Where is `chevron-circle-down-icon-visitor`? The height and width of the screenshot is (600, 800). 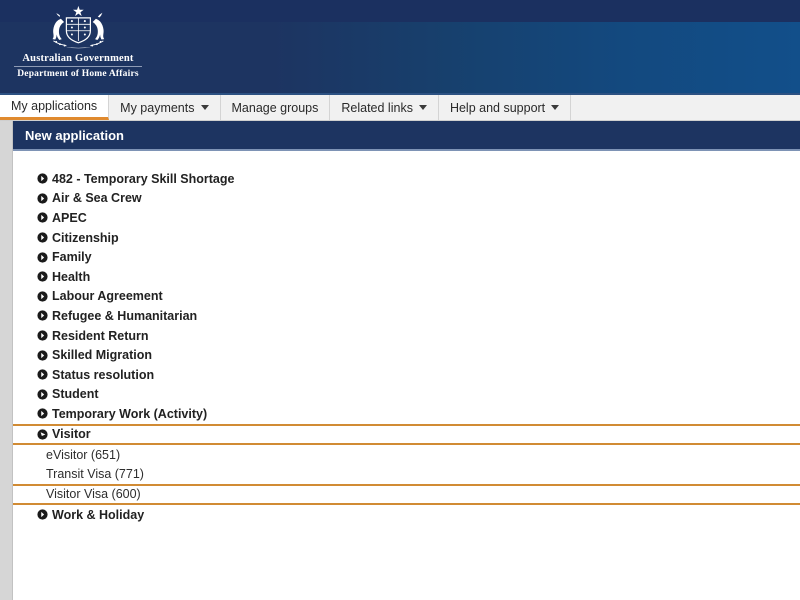
chevron-circle-down-icon-visitor is located at coordinates (42, 434).